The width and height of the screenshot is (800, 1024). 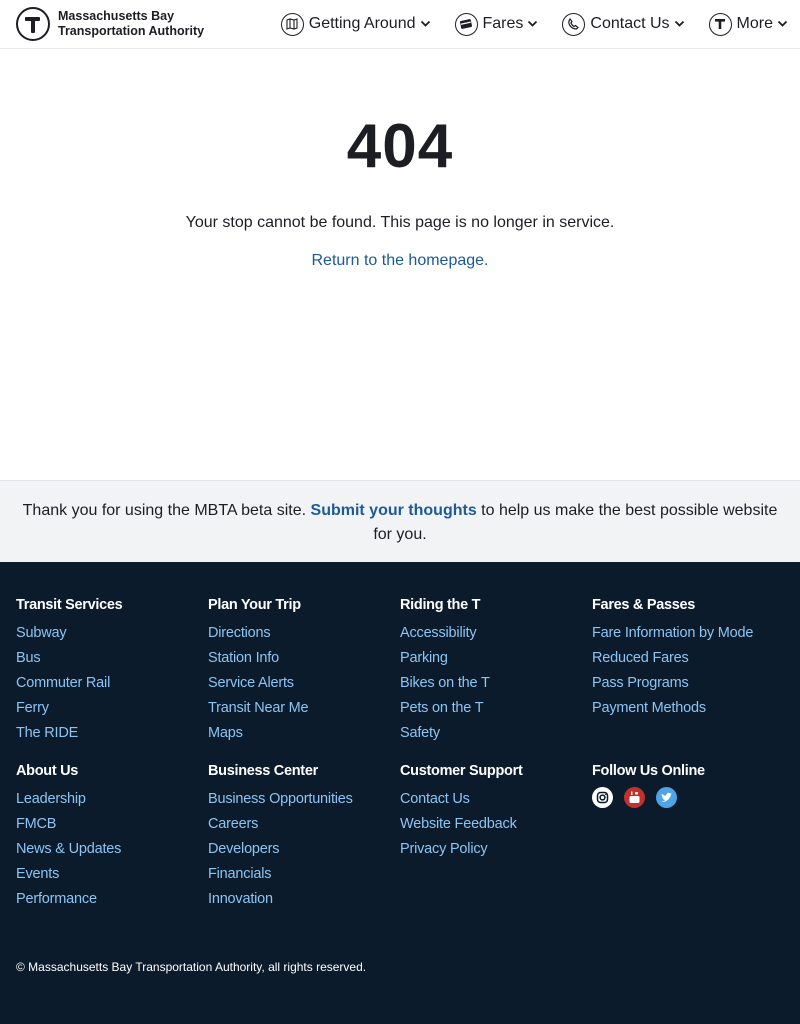 I want to click on footer-link: Service Alerts, so click(x=304, y=683).